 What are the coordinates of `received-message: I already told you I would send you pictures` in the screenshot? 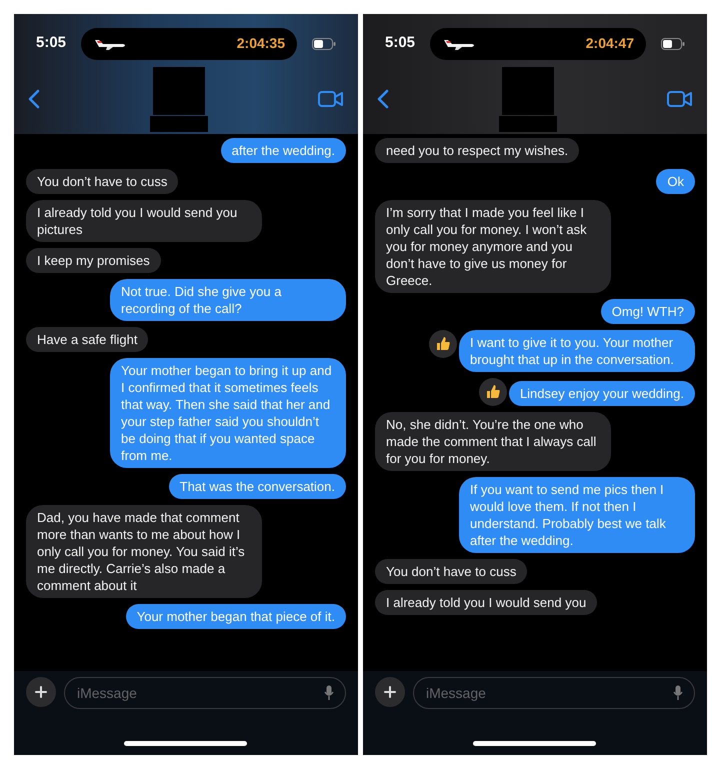 It's located at (144, 221).